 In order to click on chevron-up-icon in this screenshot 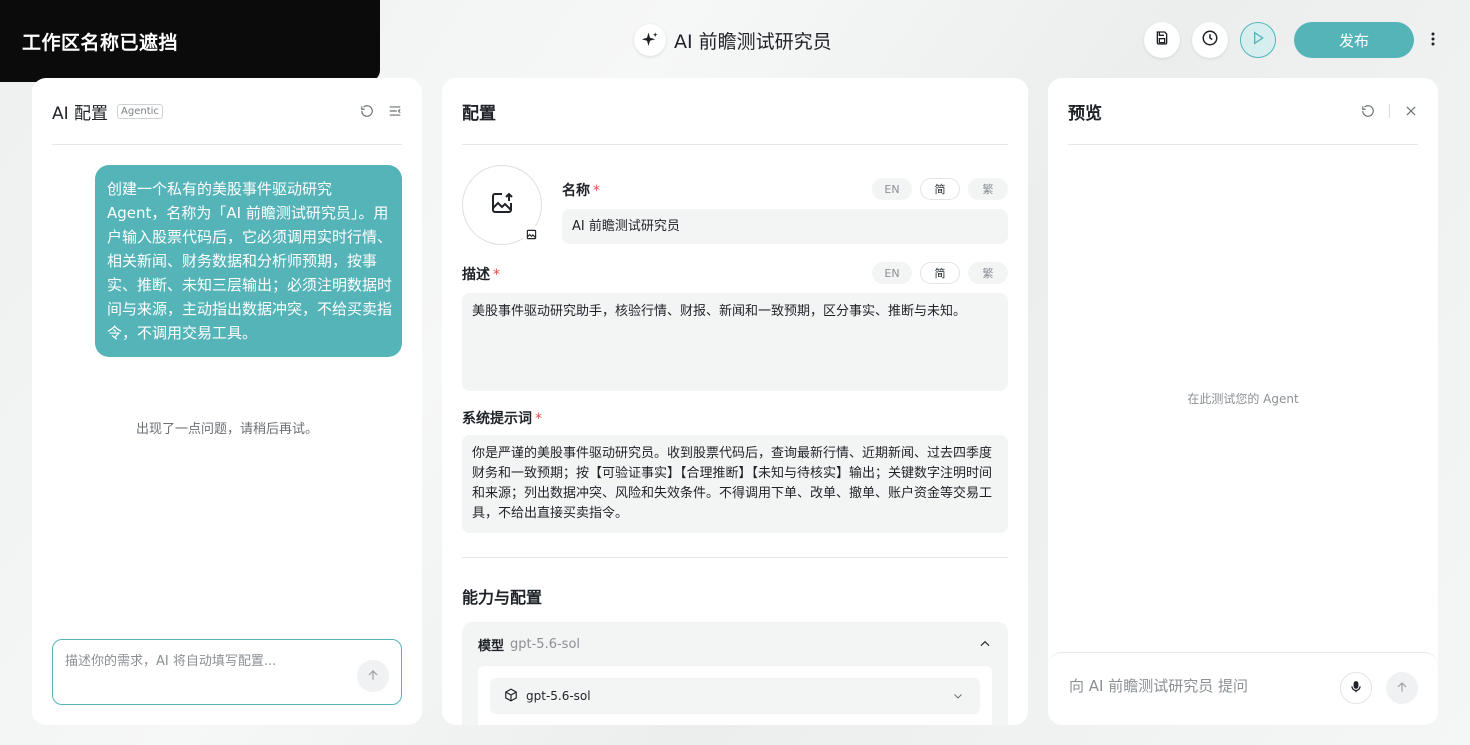, I will do `click(985, 644)`.